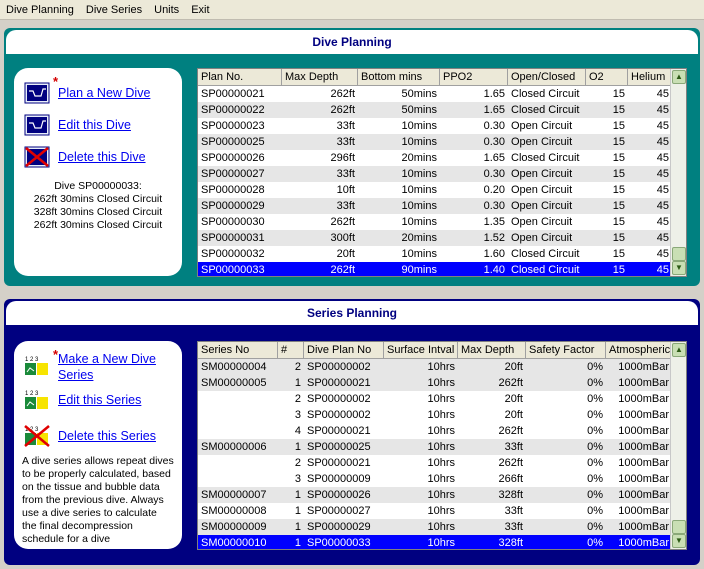 This screenshot has height=569, width=704. Describe the element at coordinates (442, 126) in the screenshot. I see `table-row: SP00000023 33ft 10mins 0.30 Open Circuit 15 45` at that location.